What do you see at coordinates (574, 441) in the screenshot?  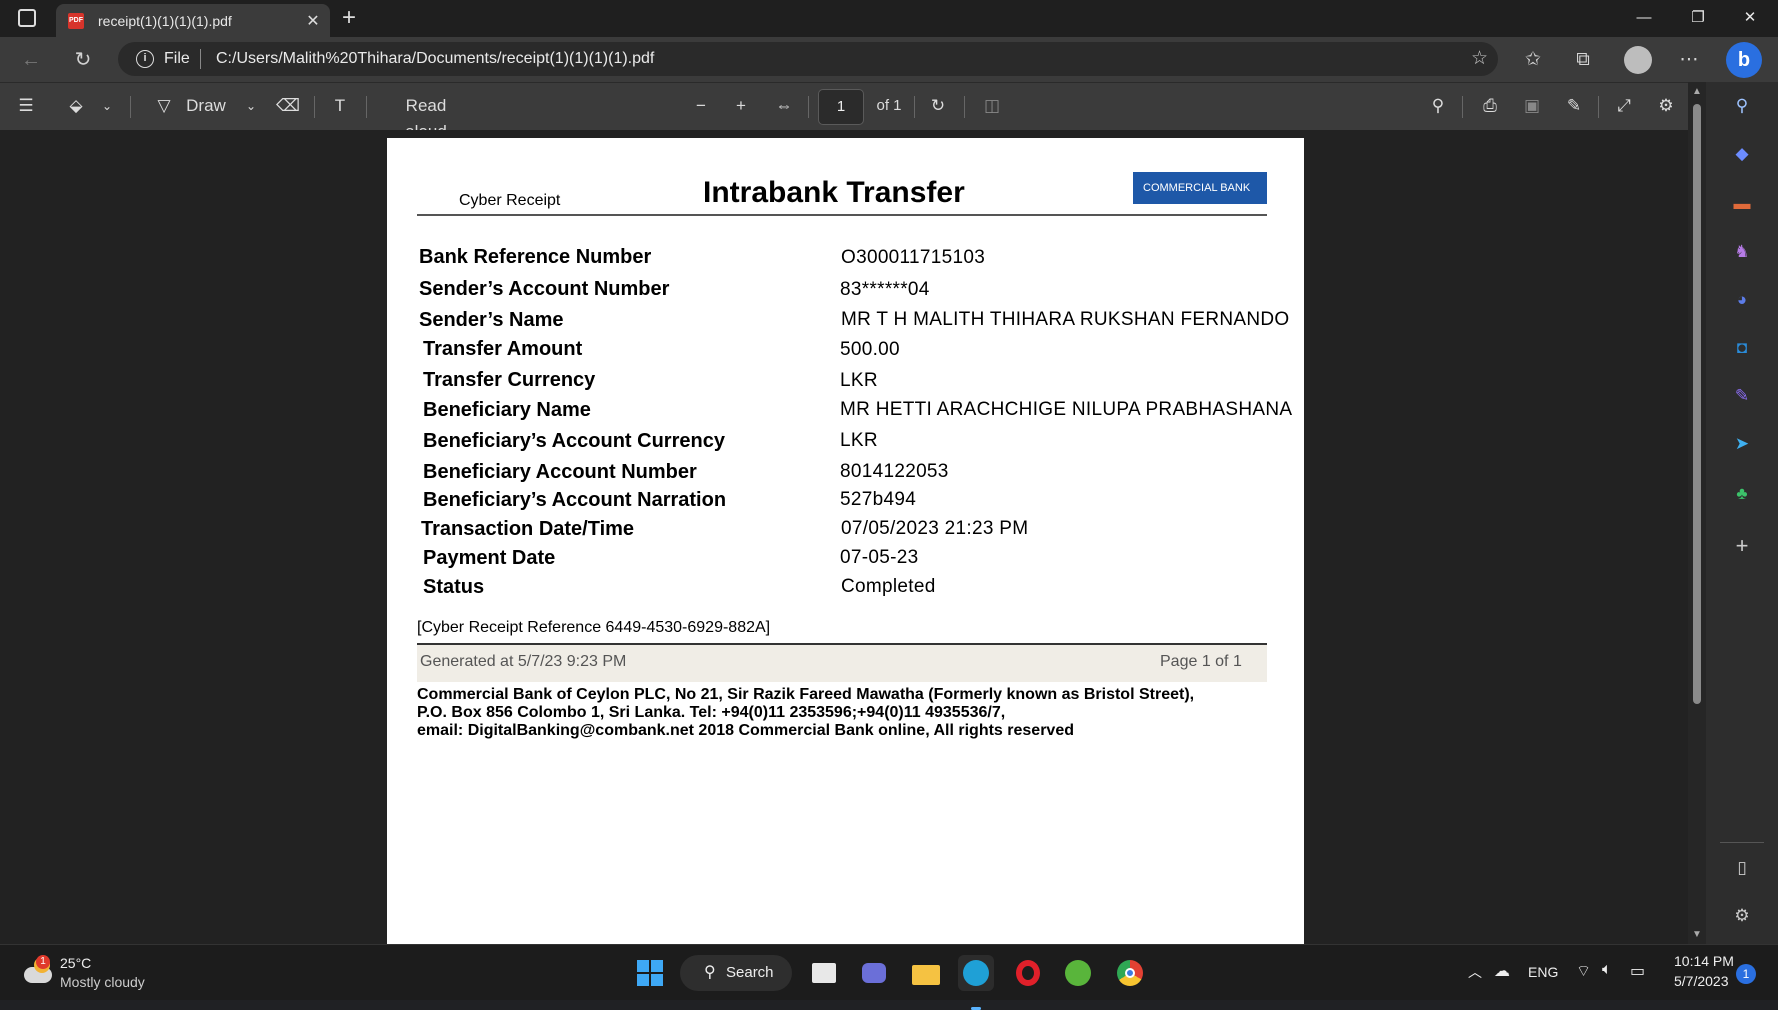 I see `field-label: Beneficiary’s Account Currency` at bounding box center [574, 441].